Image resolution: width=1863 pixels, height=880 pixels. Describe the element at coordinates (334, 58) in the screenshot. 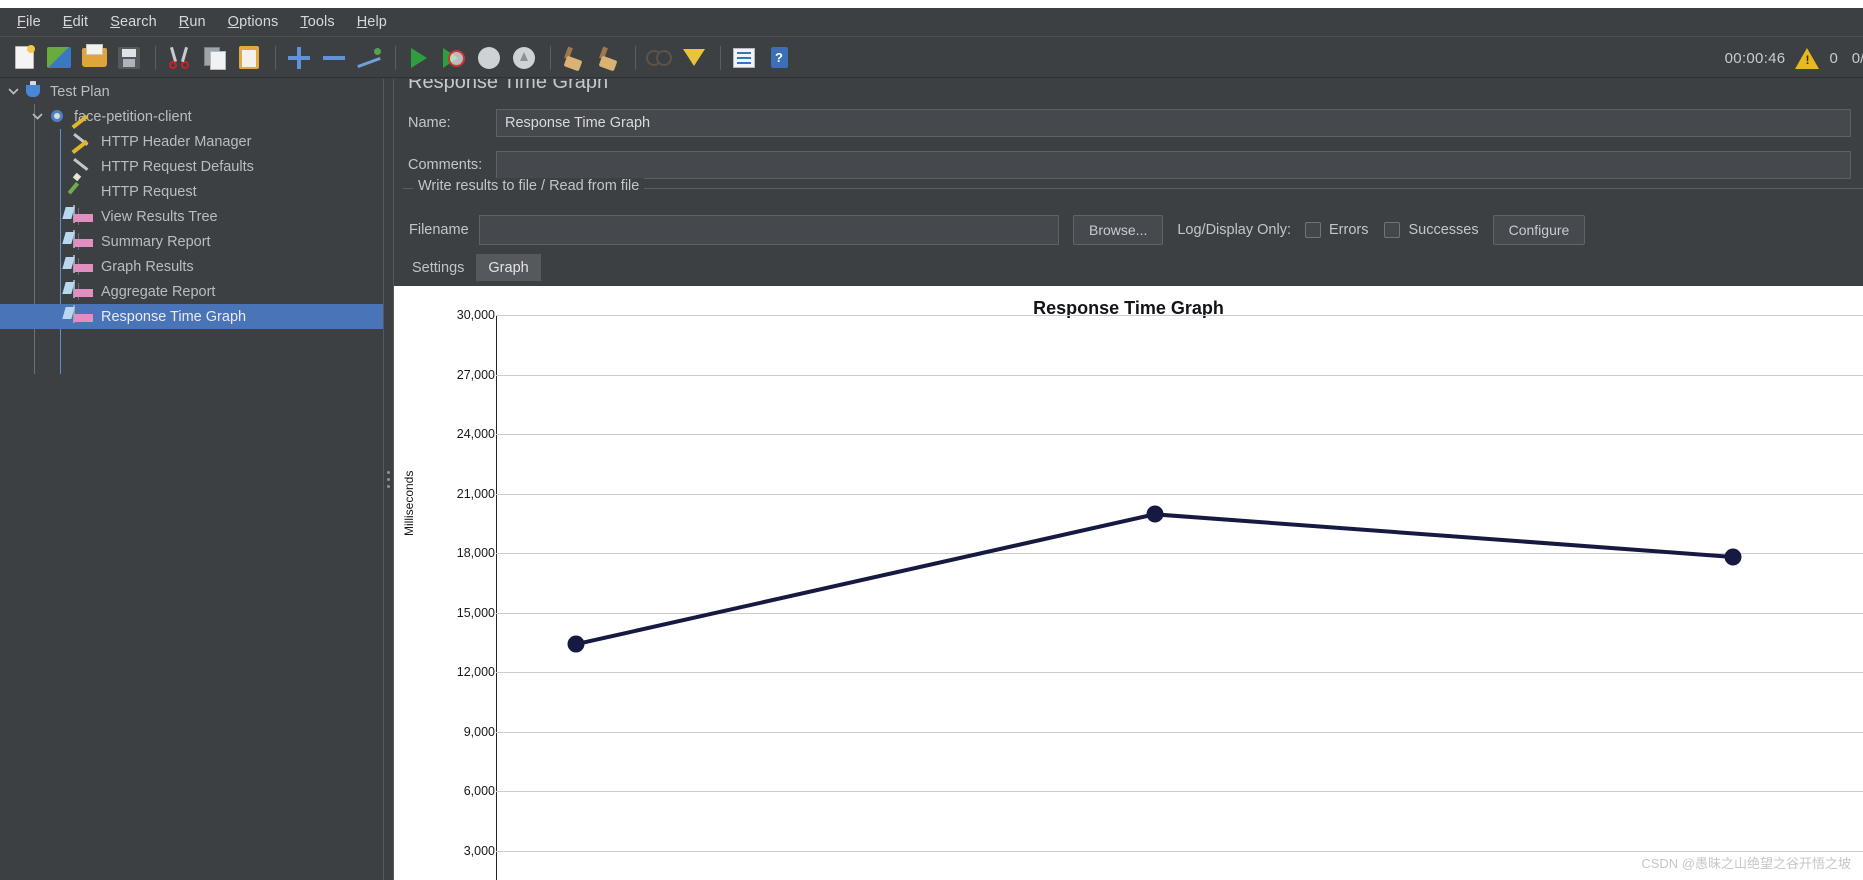

I see `collapse-all-icon` at that location.